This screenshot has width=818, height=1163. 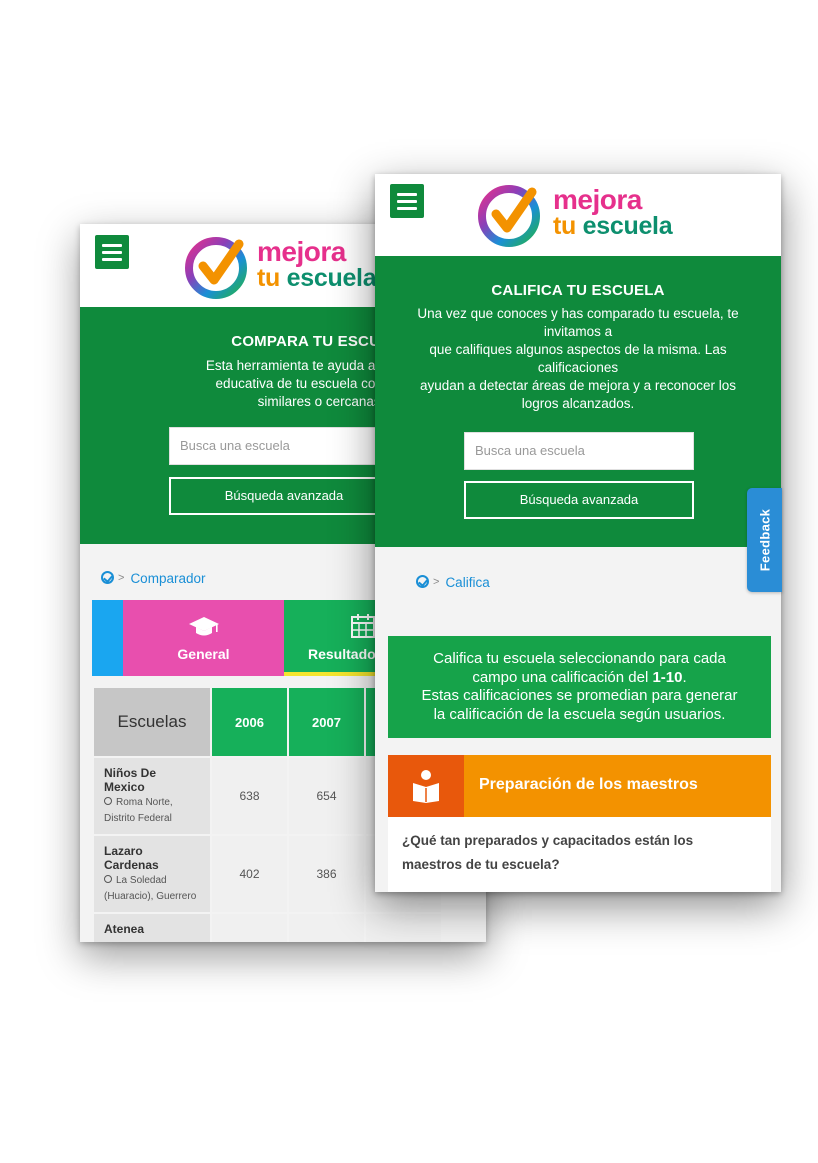 What do you see at coordinates (562, 677) in the screenshot?
I see `instructions-text: campo una calificación del` at bounding box center [562, 677].